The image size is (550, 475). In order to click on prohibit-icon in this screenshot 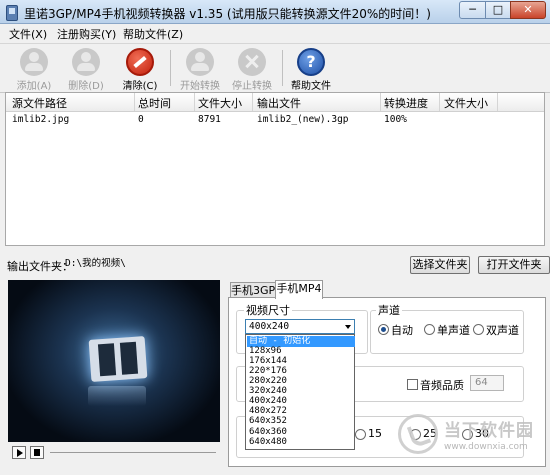, I will do `click(140, 62)`.